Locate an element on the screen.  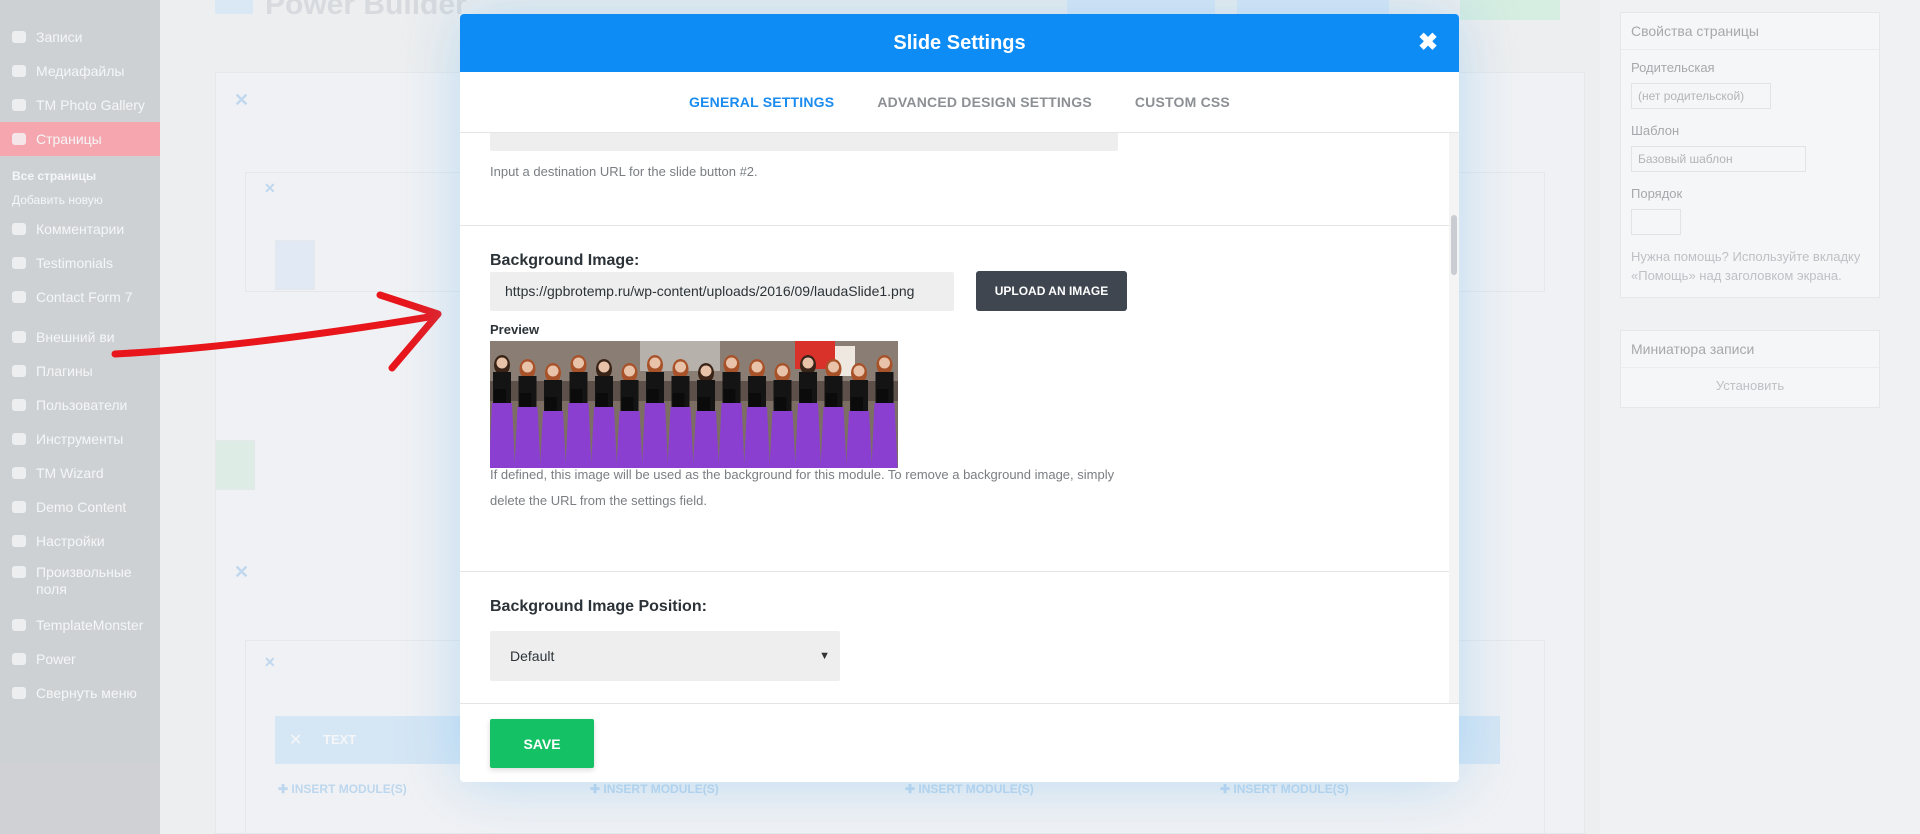
sidebar-item-label: TM Photo Gallery is located at coordinates (90, 105).